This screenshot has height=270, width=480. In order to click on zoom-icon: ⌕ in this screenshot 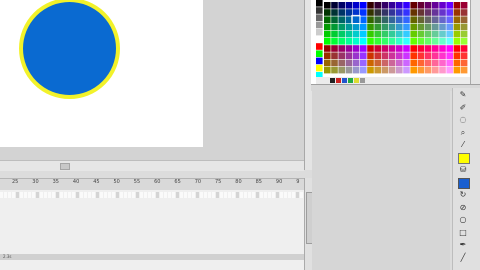, I will do `click(463, 132)`.